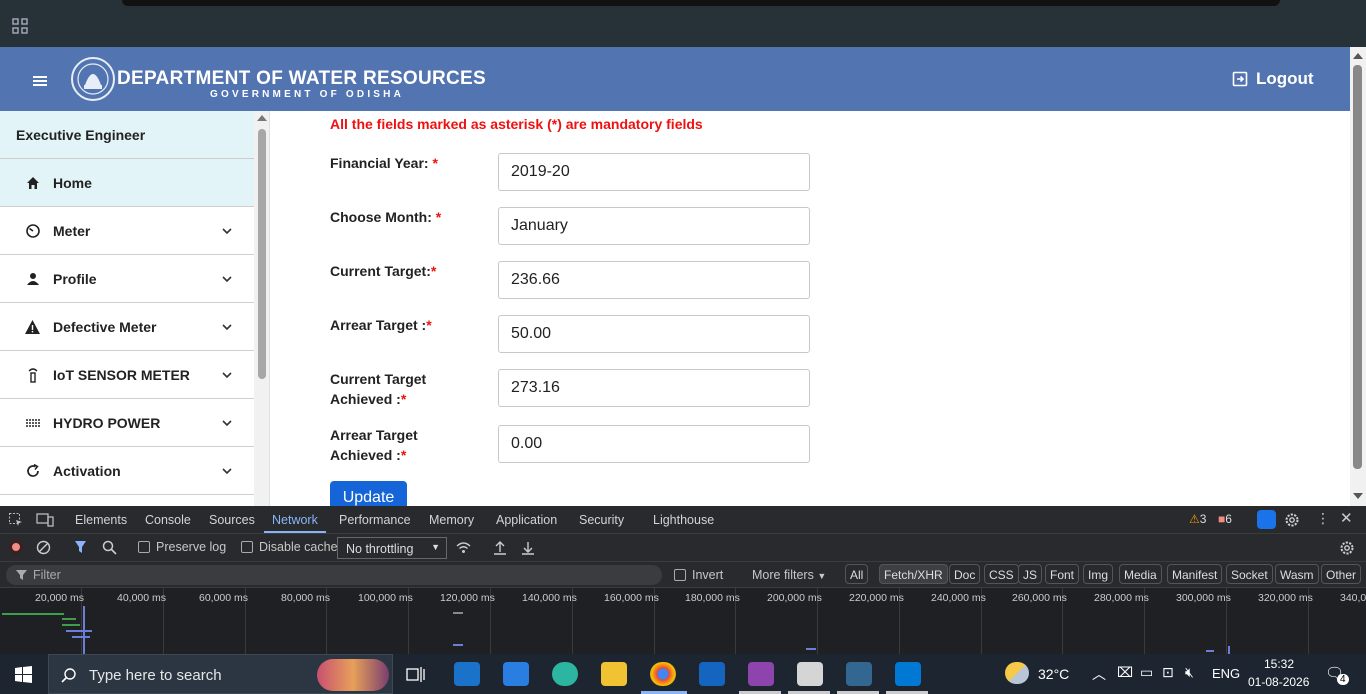  What do you see at coordinates (1297, 574) in the screenshot?
I see `filter-wasm: Wasm` at bounding box center [1297, 574].